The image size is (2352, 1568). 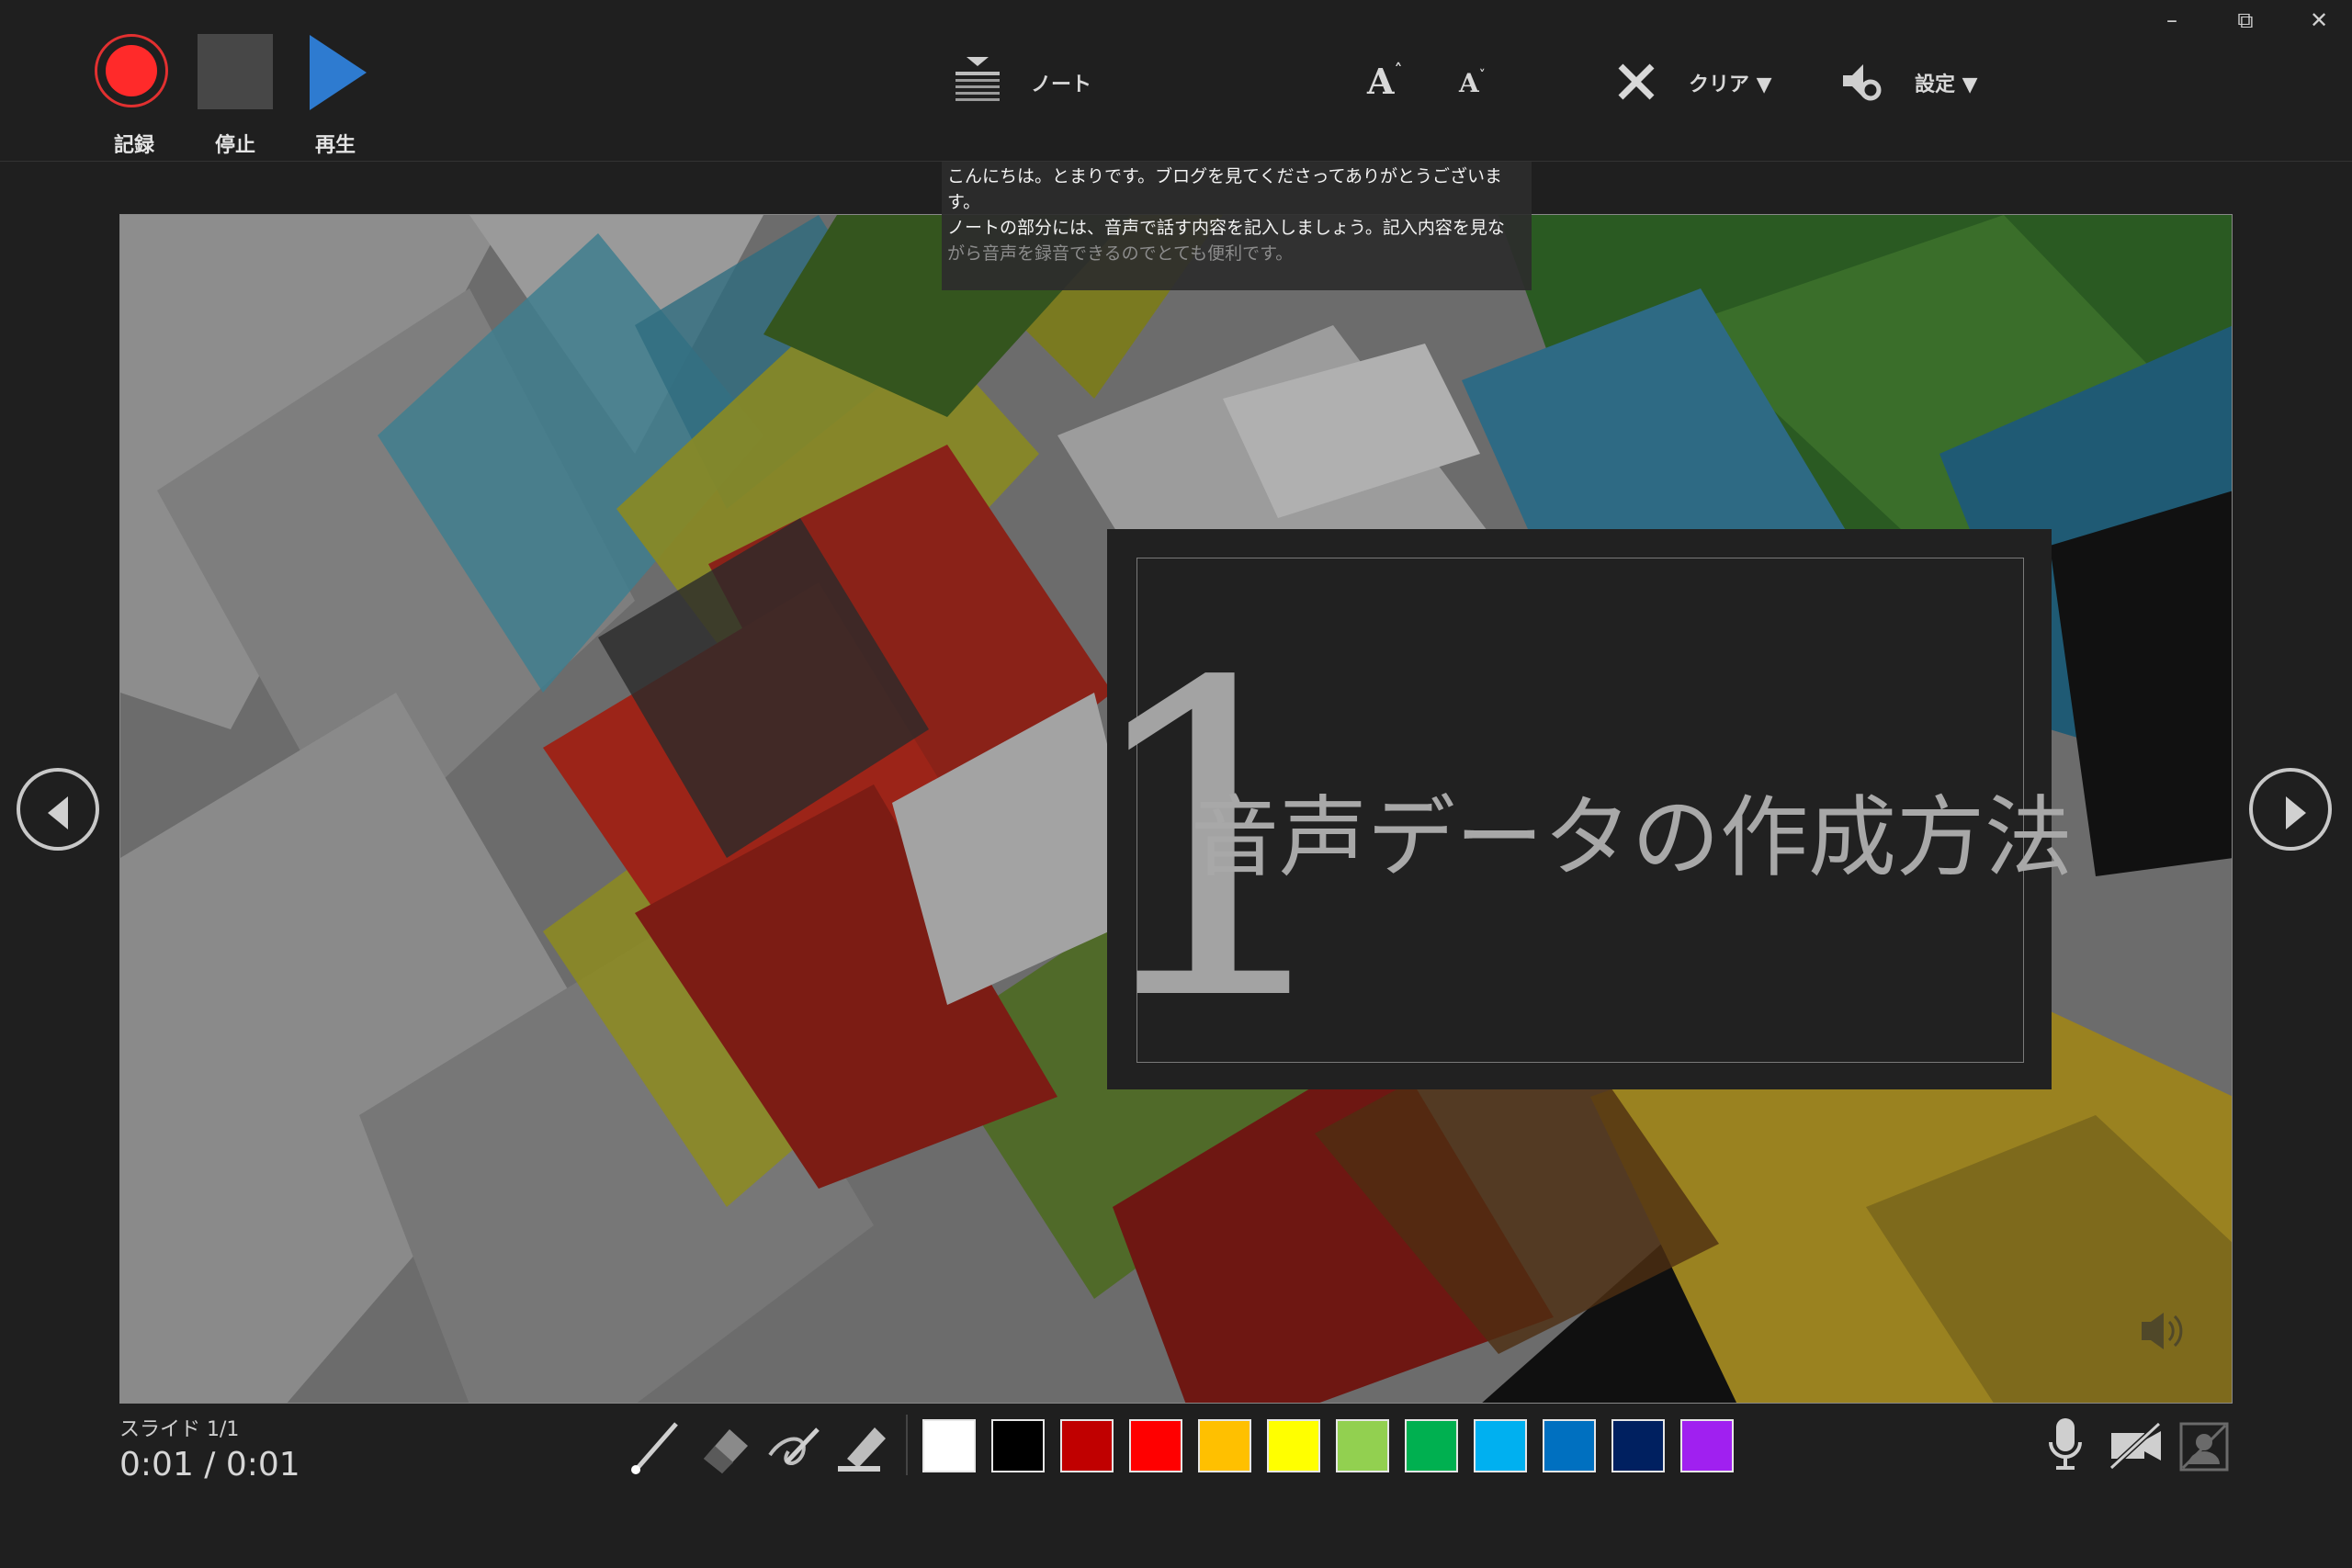 I want to click on previous-slide-button, so click(x=58, y=810).